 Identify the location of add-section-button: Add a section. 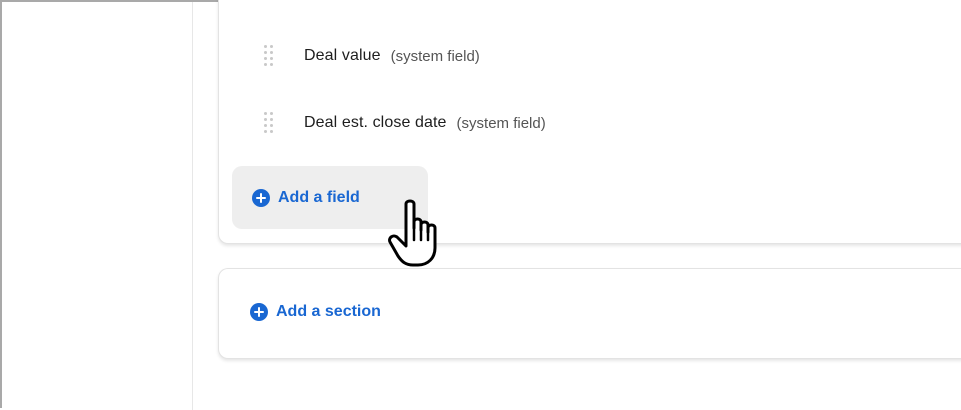
(315, 312).